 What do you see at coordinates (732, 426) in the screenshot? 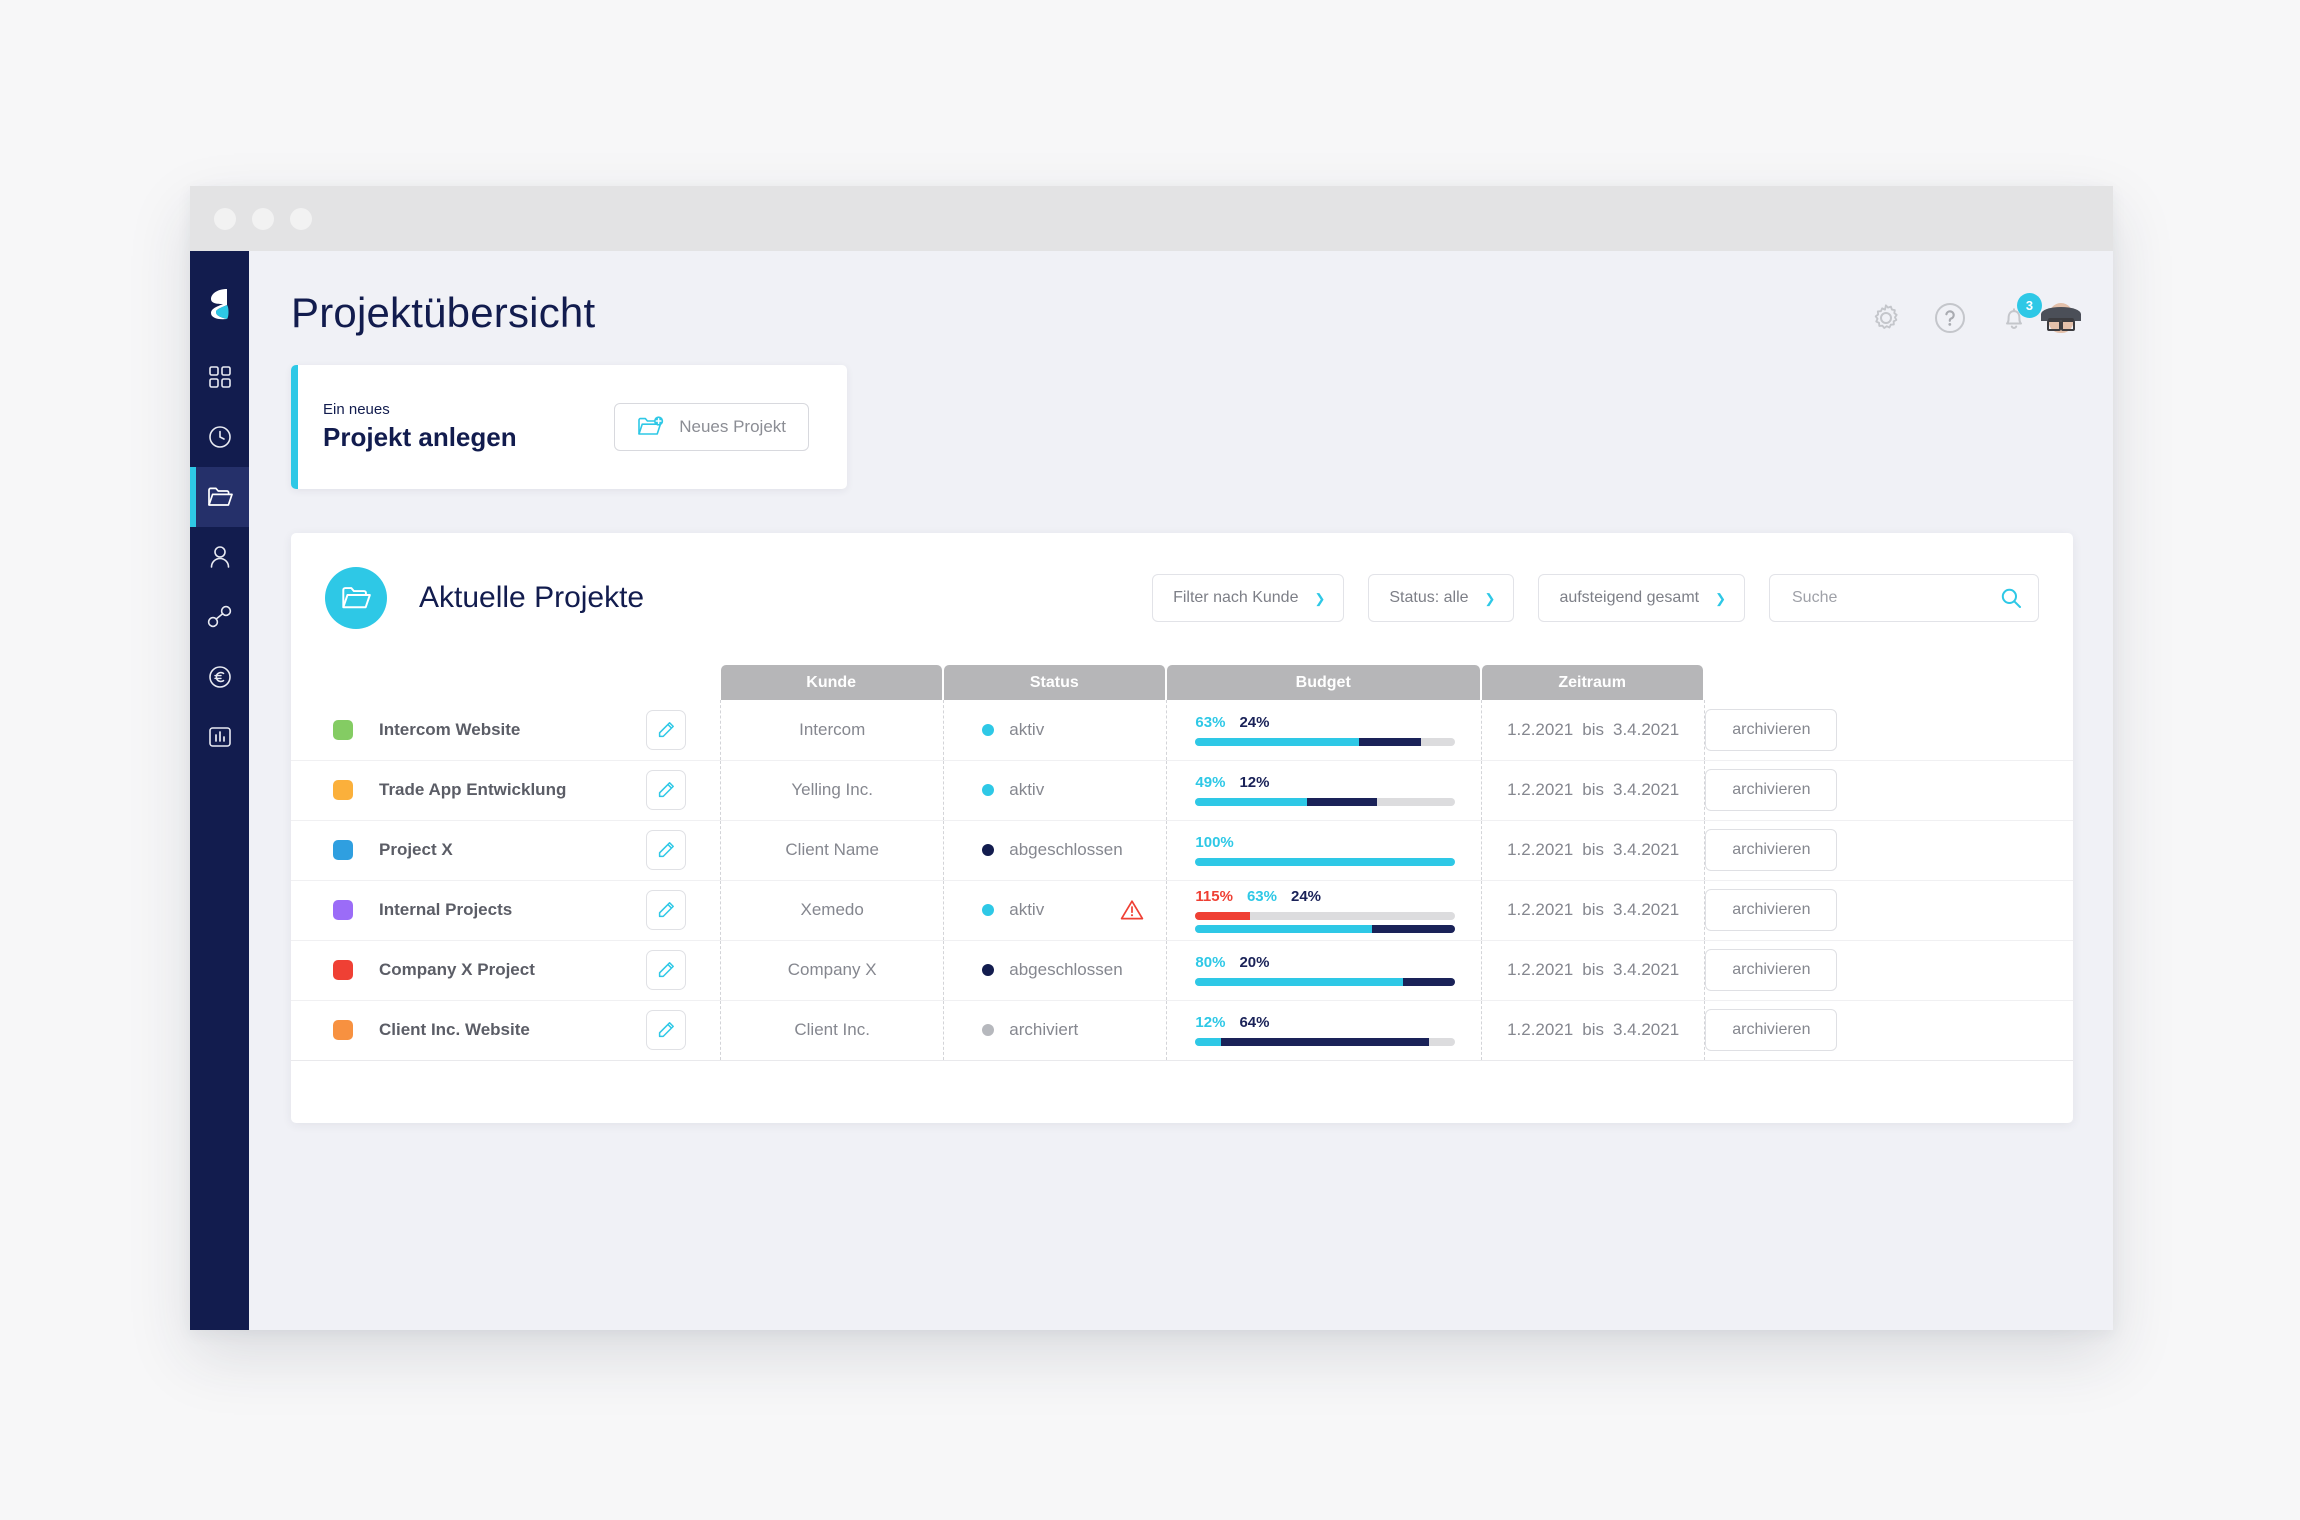
I see `new-project-button-label: Neues Projekt` at bounding box center [732, 426].